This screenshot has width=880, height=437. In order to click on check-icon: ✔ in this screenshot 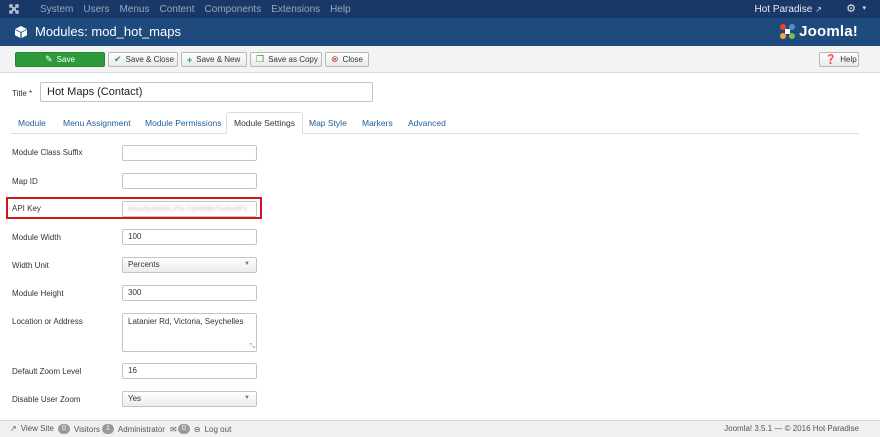, I will do `click(118, 59)`.